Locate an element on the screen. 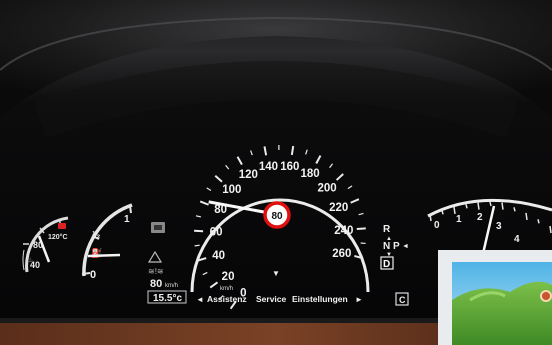 This screenshot has height=345, width=552. speed-label: 220 is located at coordinates (338, 208).